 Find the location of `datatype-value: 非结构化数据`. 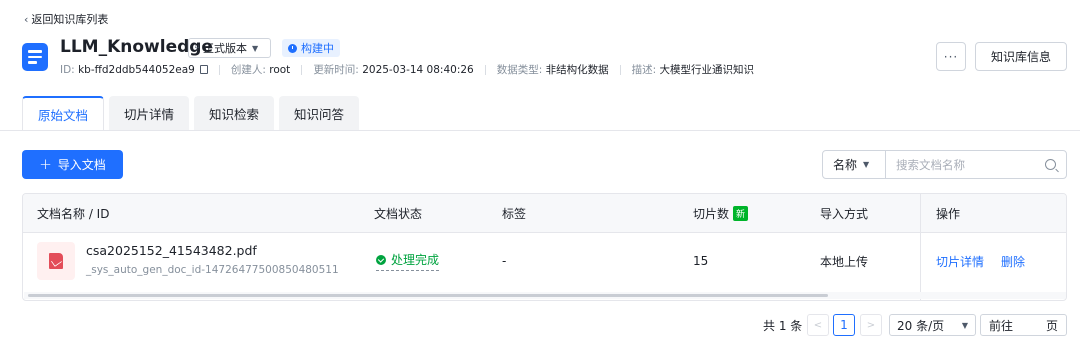

datatype-value: 非结构化数据 is located at coordinates (577, 70).